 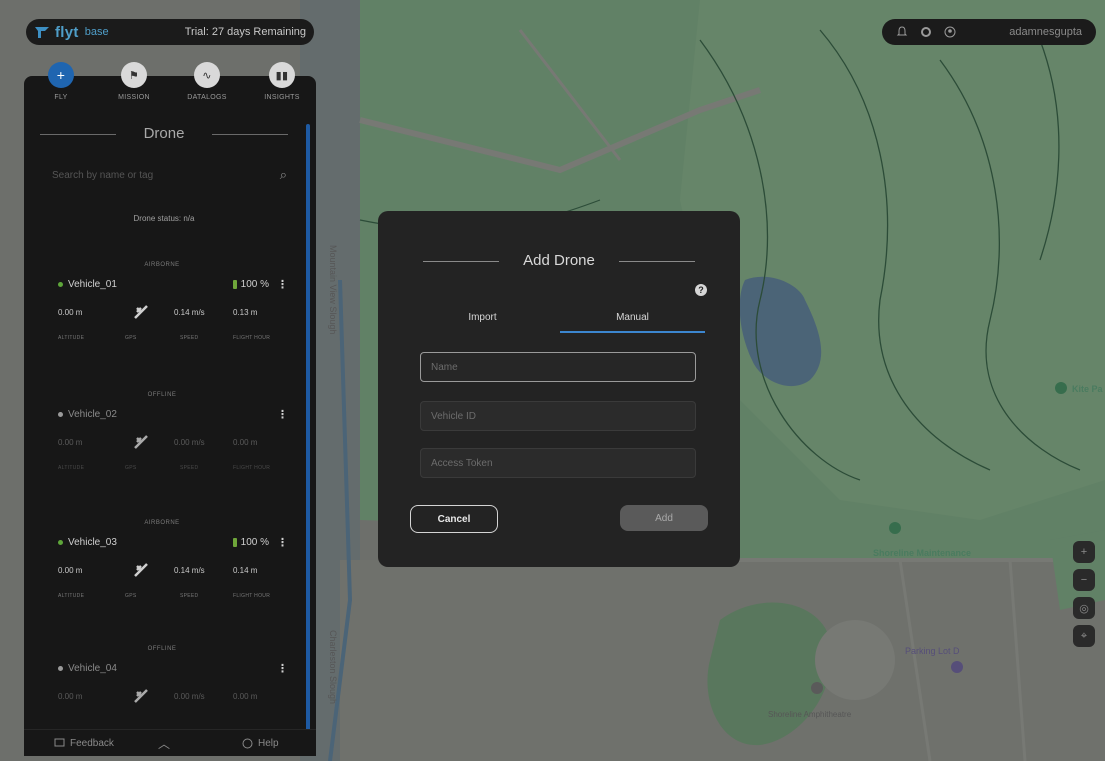 What do you see at coordinates (922, 553) in the screenshot?
I see `map-label-poi: Shoreline Maintenance` at bounding box center [922, 553].